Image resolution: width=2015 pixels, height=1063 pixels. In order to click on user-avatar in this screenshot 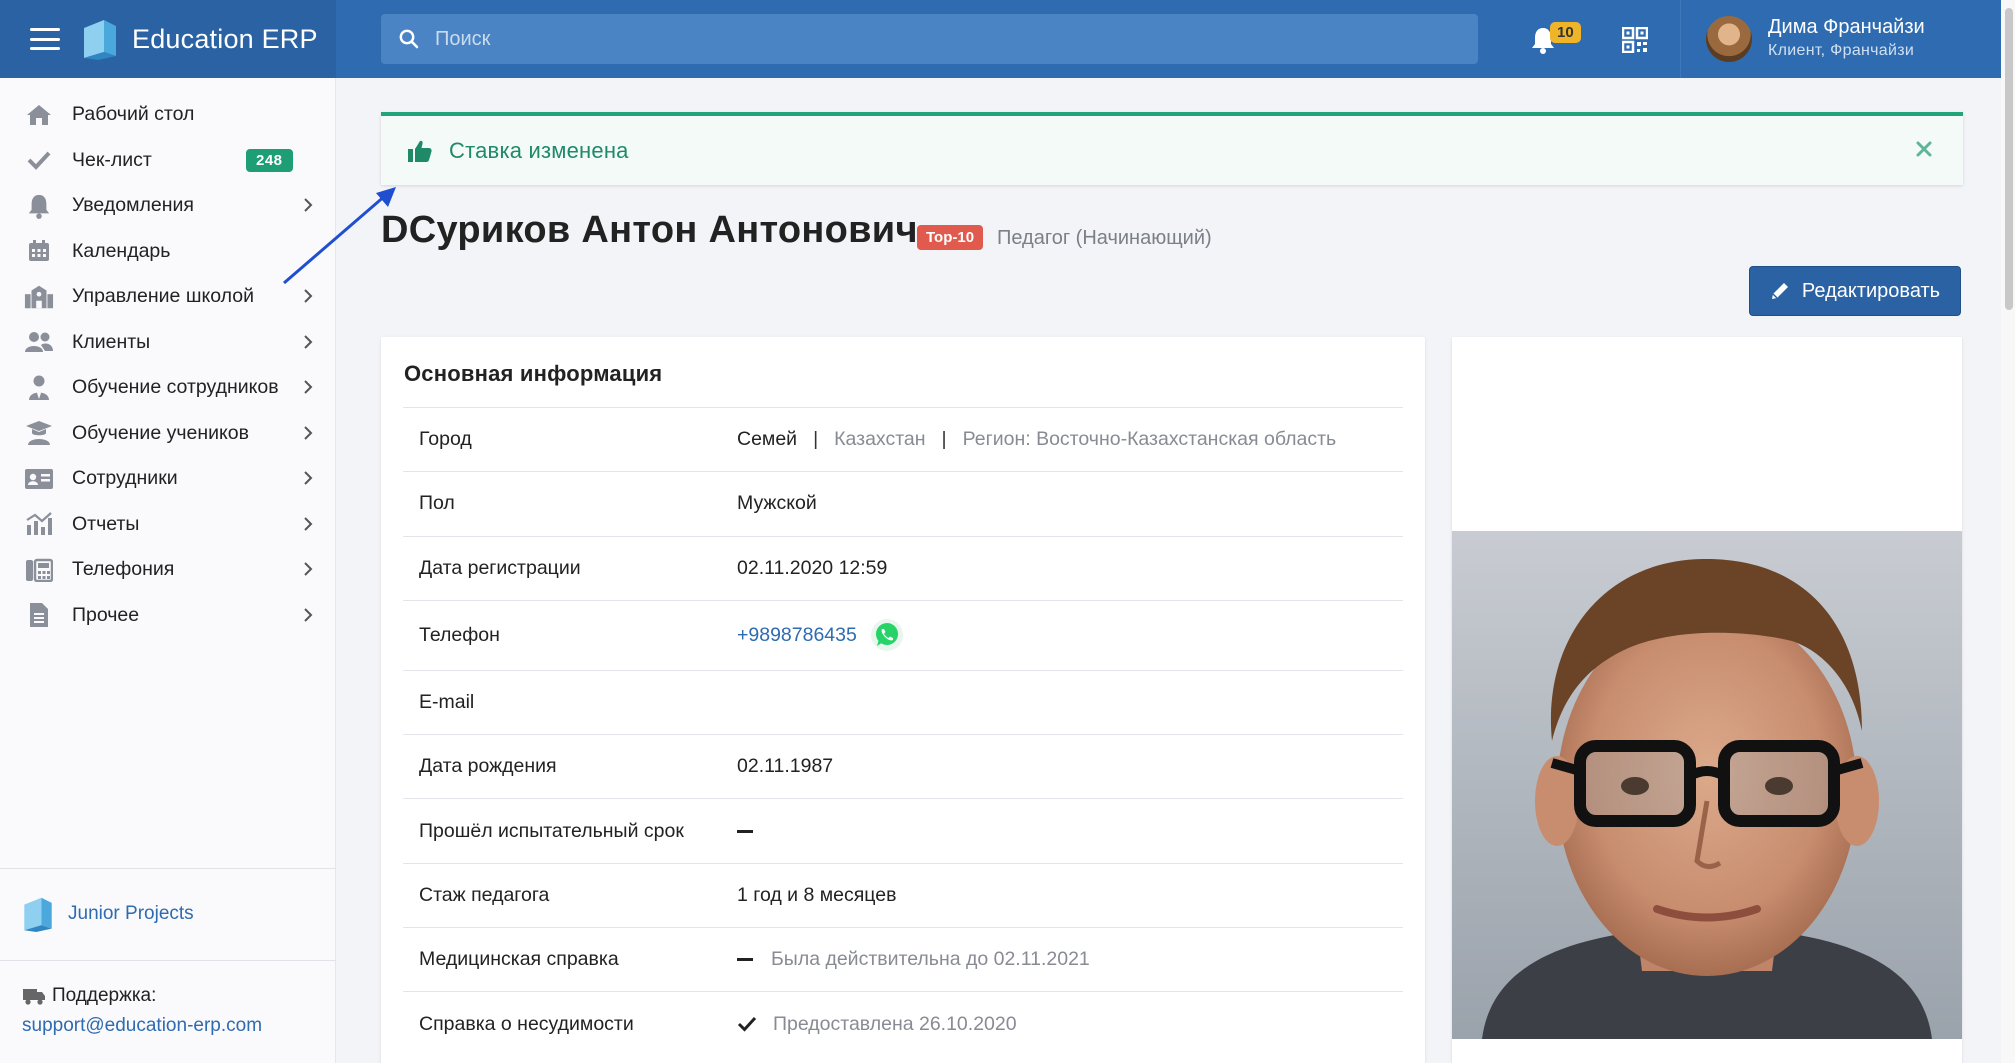, I will do `click(1729, 39)`.